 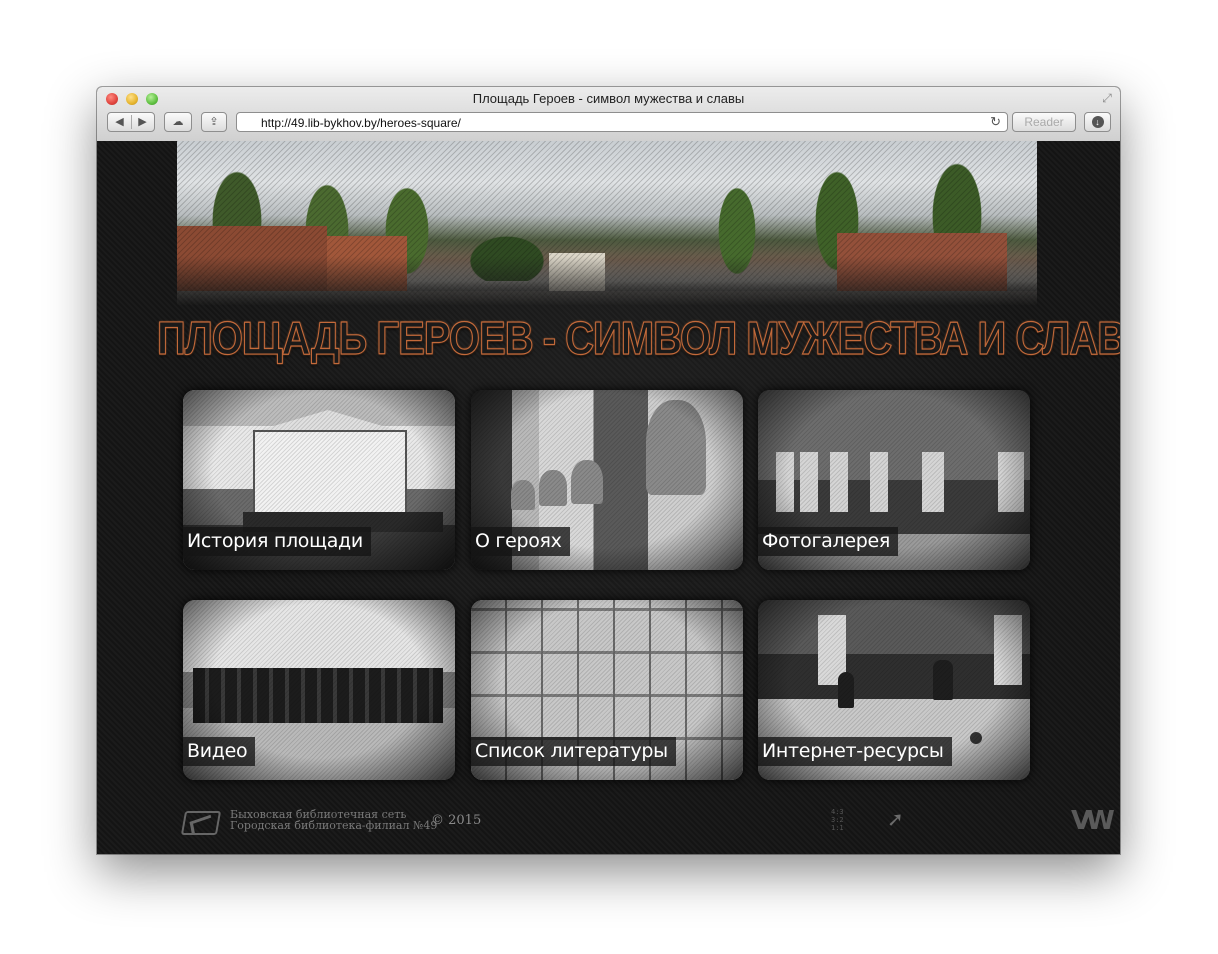 I want to click on copyright: © 2015, so click(x=456, y=820).